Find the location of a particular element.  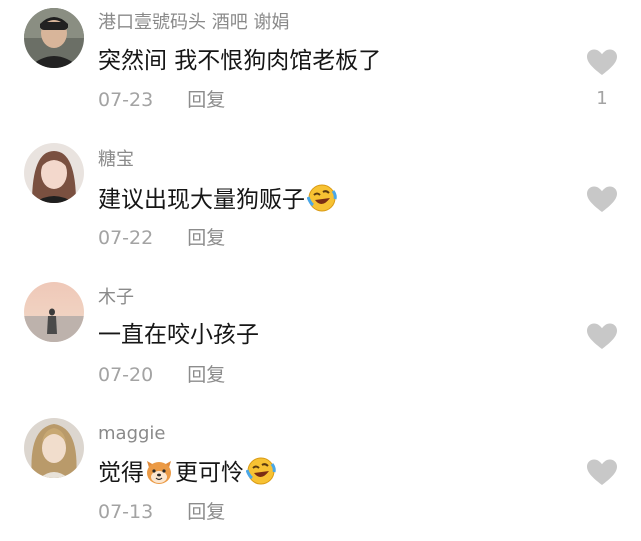

comment-meta: 07-20 回复 is located at coordinates (161, 375).